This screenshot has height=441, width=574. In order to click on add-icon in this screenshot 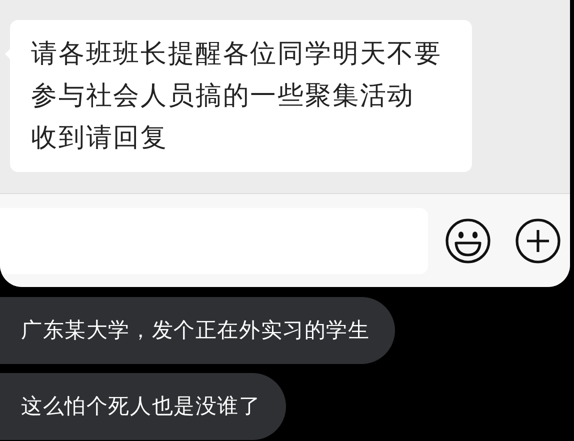, I will do `click(538, 241)`.